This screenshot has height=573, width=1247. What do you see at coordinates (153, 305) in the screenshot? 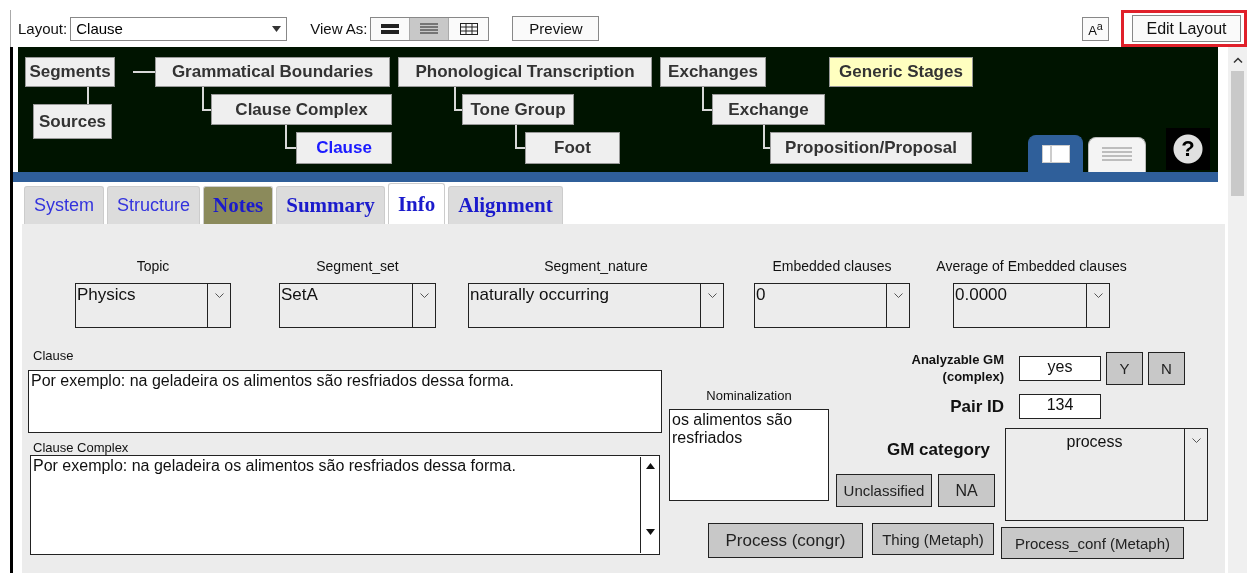
I see `dropdown-field: Physics` at bounding box center [153, 305].